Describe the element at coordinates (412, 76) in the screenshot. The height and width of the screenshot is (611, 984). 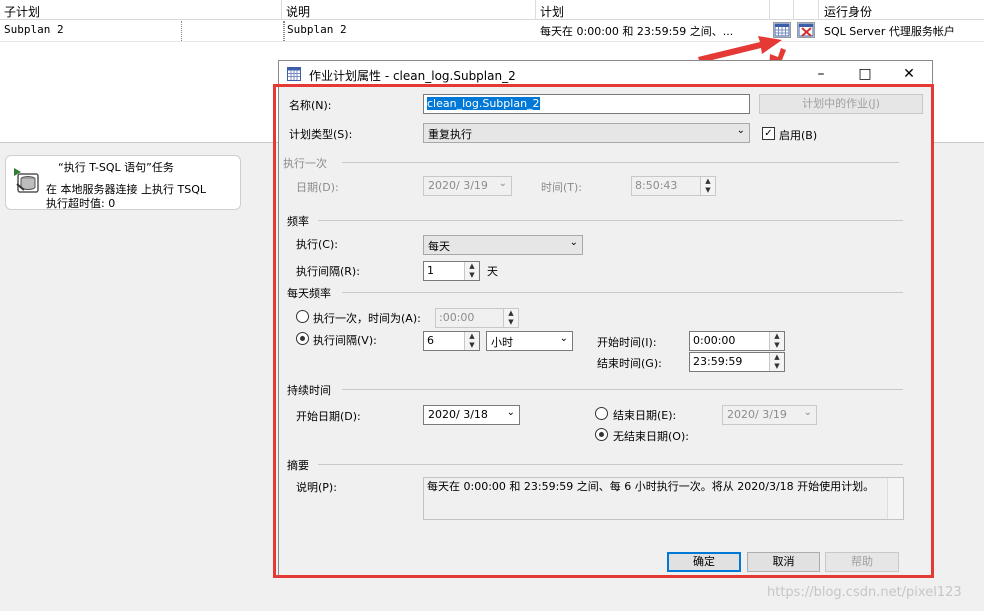
I see `dialog-title: 作业计划属性 - clean_log.Subplan_2` at that location.